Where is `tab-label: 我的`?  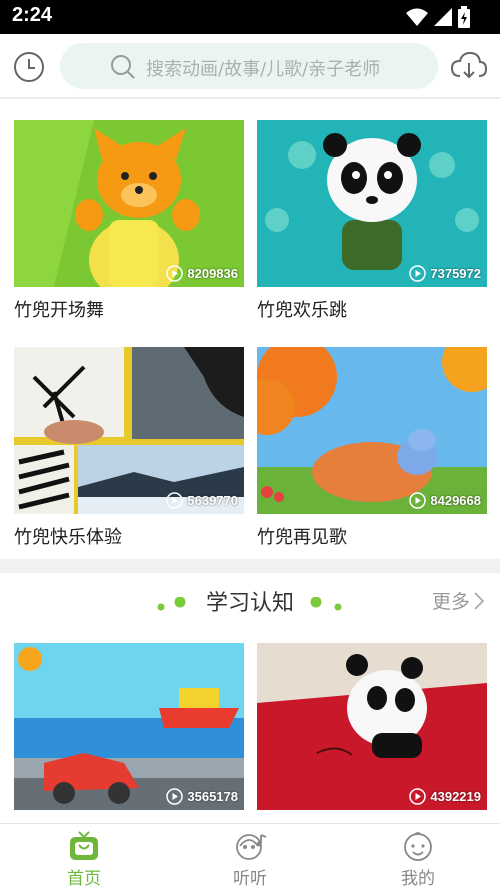 tab-label: 我的 is located at coordinates (418, 879).